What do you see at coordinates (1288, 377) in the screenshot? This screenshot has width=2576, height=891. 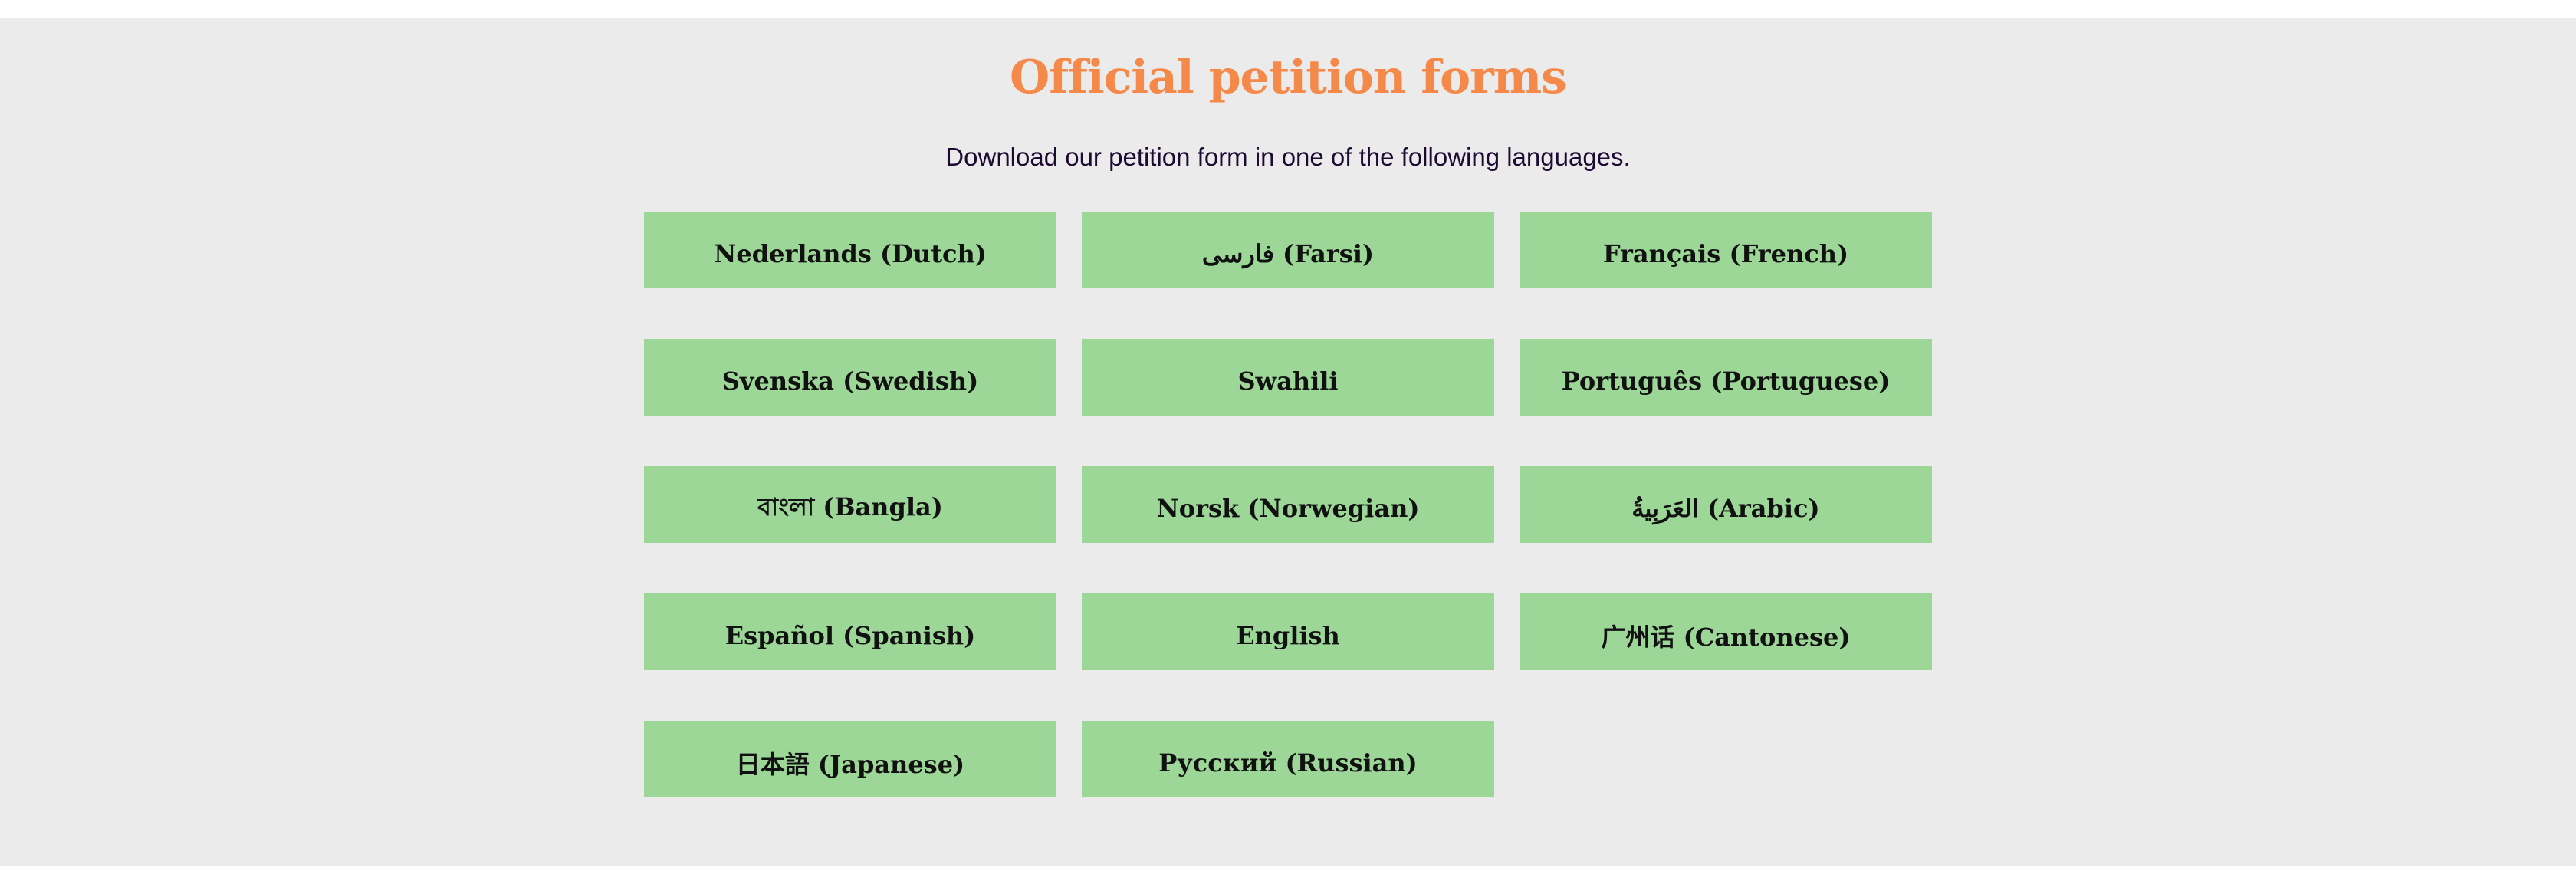 I see `download-swahili-button: Swahili` at bounding box center [1288, 377].